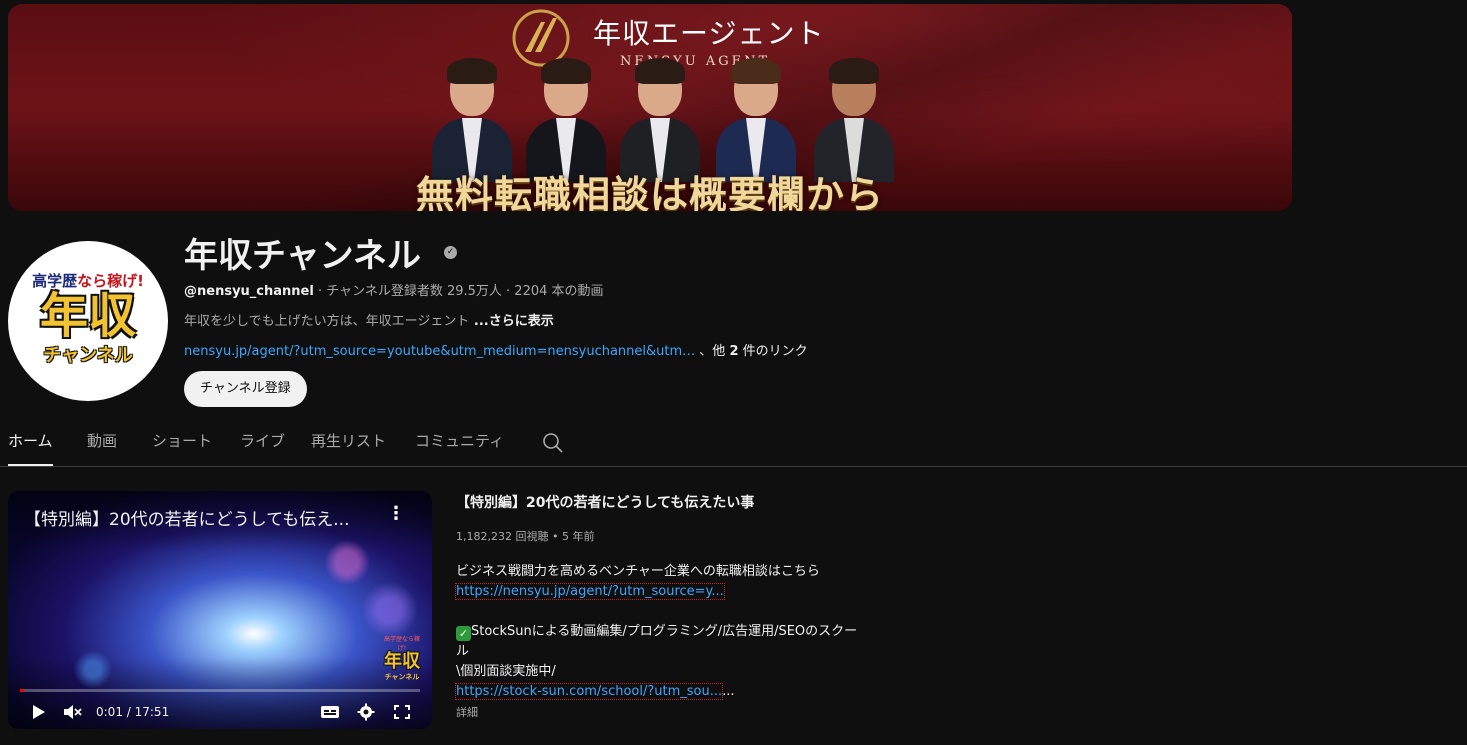  What do you see at coordinates (245, 389) in the screenshot?
I see `subscribe-button: チャンネル登録` at bounding box center [245, 389].